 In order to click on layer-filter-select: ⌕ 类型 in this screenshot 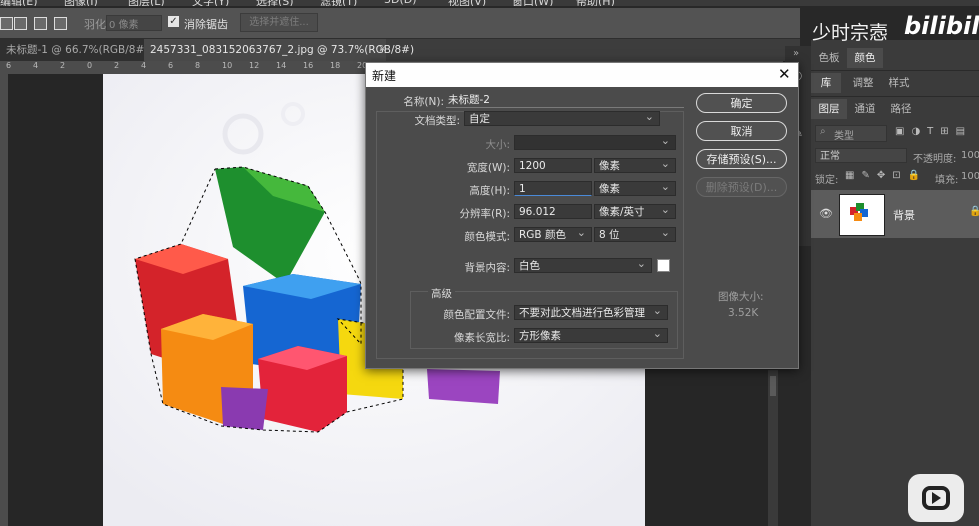, I will do `click(851, 133)`.